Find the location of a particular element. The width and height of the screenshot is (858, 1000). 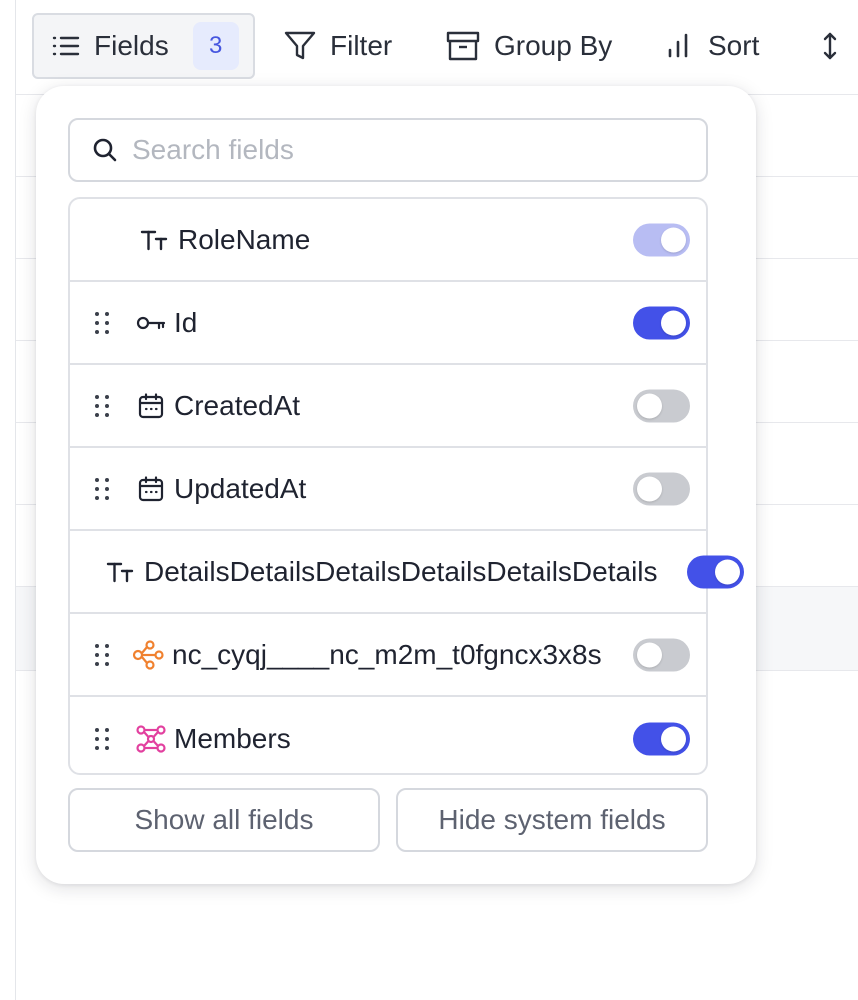

filter-icon is located at coordinates (300, 45).